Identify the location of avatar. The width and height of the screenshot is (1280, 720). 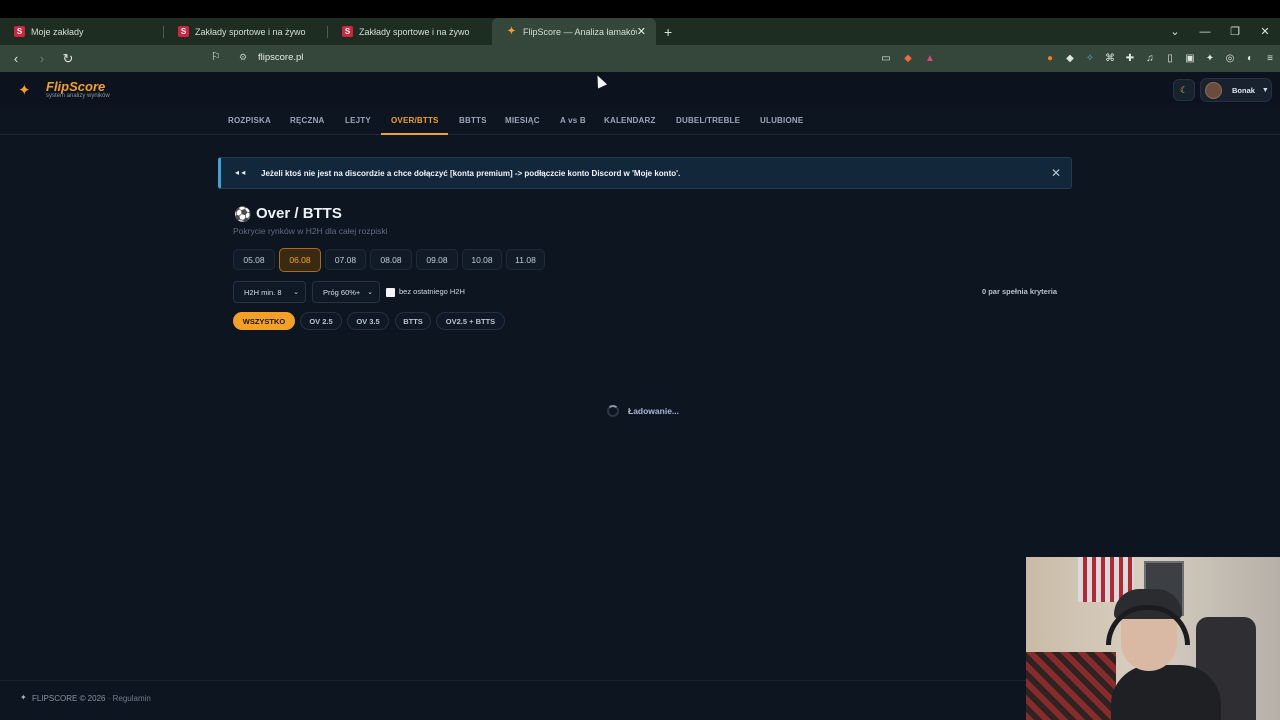
(1213, 90).